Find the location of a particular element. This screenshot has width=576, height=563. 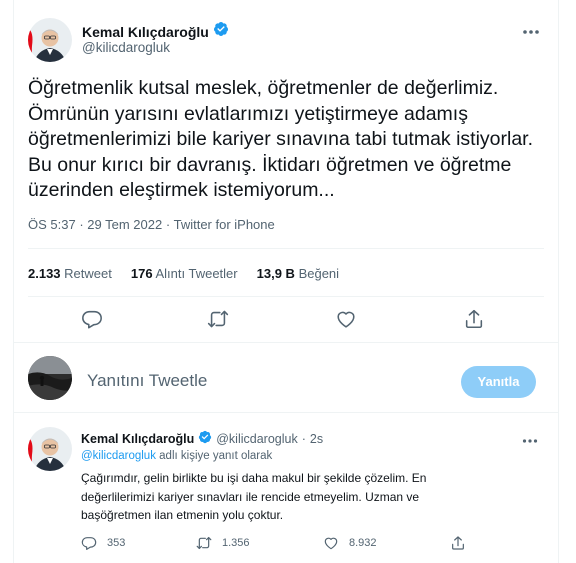

author-name-row: Kemal Kılıçdaroğlu is located at coordinates (155, 31).